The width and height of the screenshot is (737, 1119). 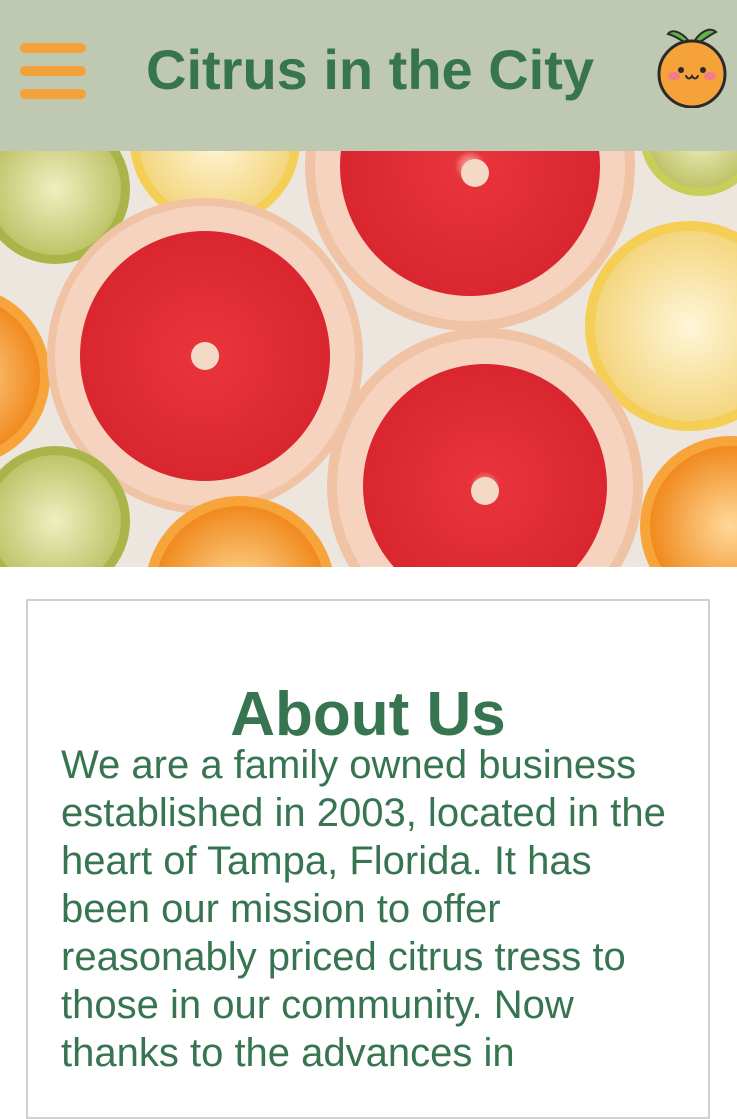 I want to click on hamburger-menu-button, so click(x=53, y=72).